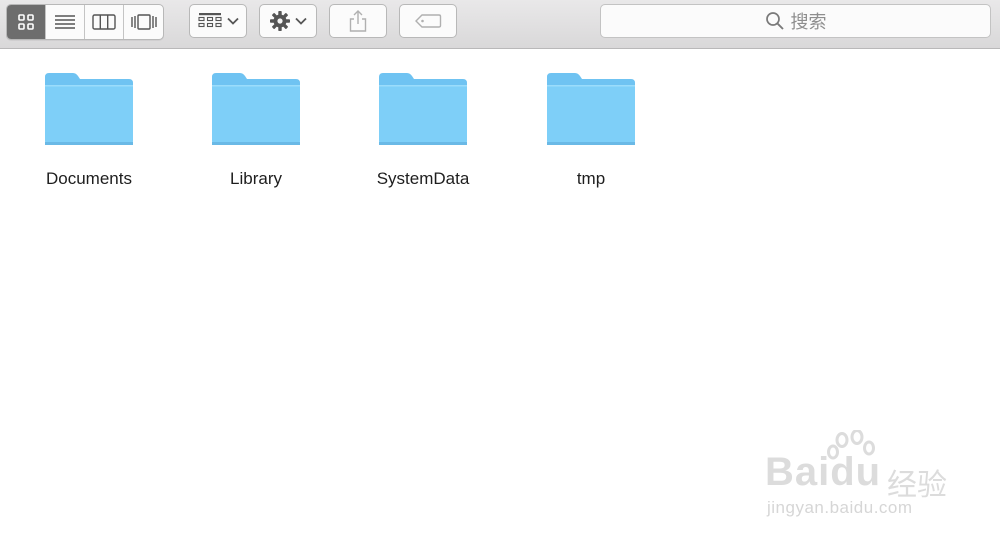 Image resolution: width=1000 pixels, height=542 pixels. I want to click on tag-button, so click(428, 21).